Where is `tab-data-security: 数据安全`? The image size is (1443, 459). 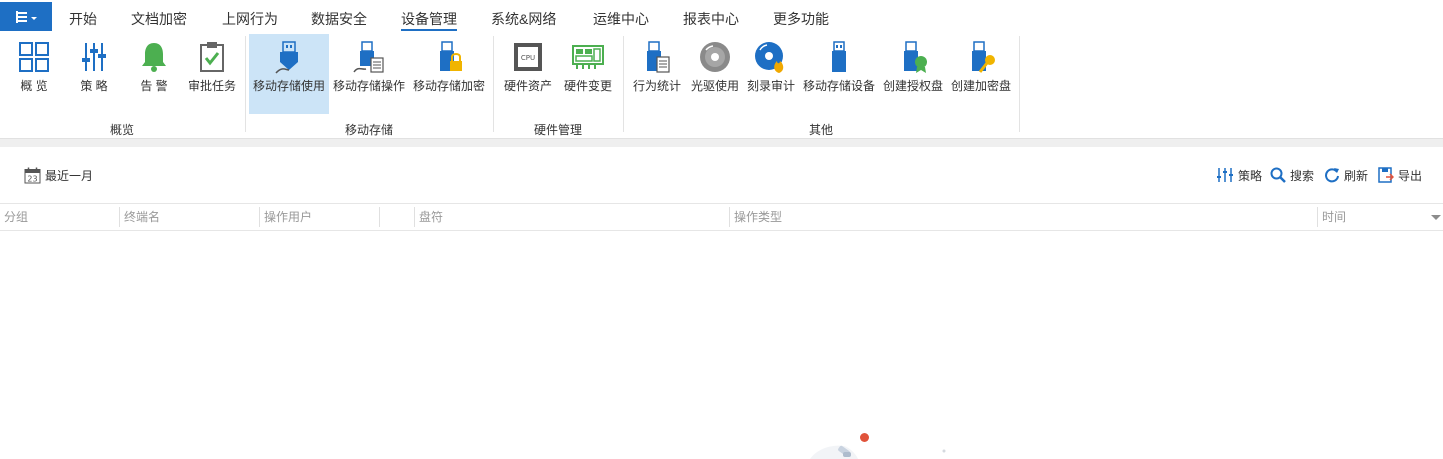 tab-data-security: 数据安全 is located at coordinates (339, 20).